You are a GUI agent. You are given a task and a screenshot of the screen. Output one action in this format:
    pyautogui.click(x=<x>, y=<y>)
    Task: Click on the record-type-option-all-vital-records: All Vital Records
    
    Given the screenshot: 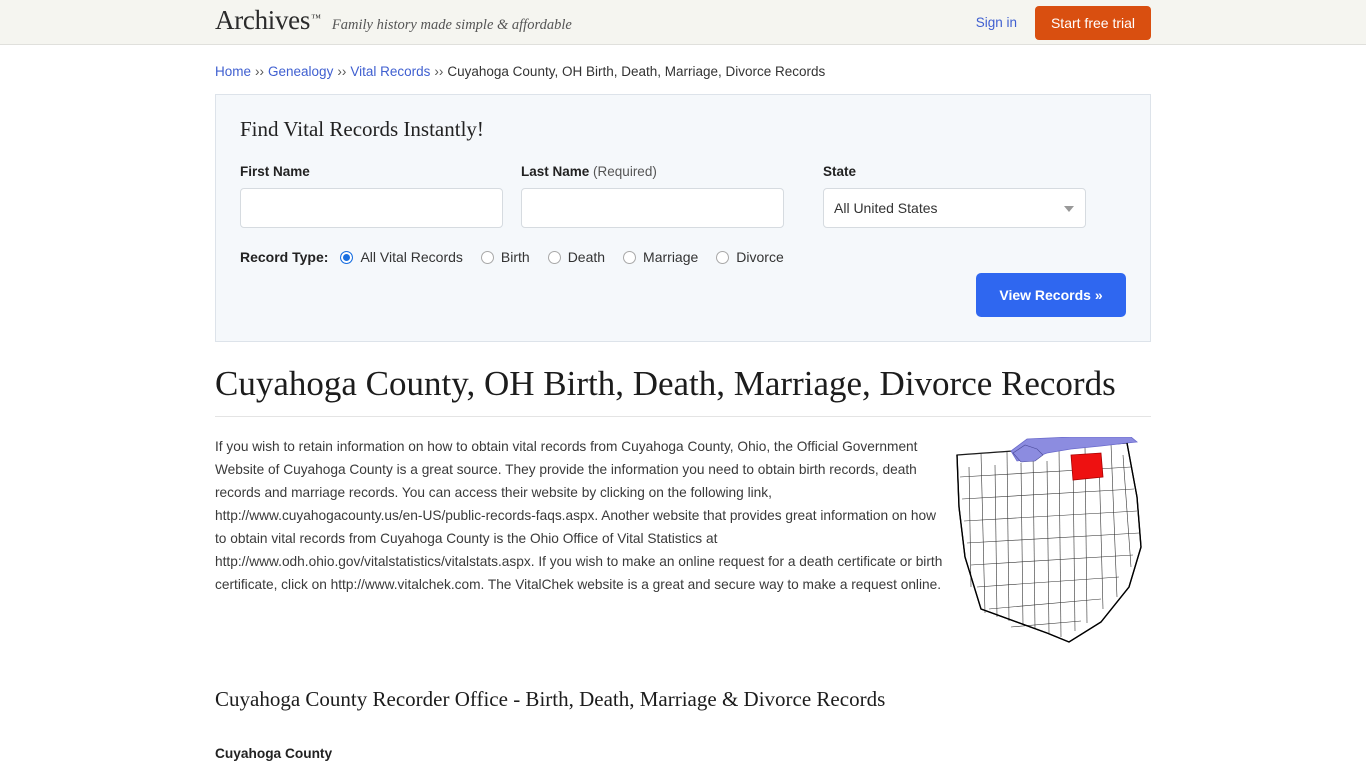 What is the action you would take?
    pyautogui.click(x=401, y=257)
    